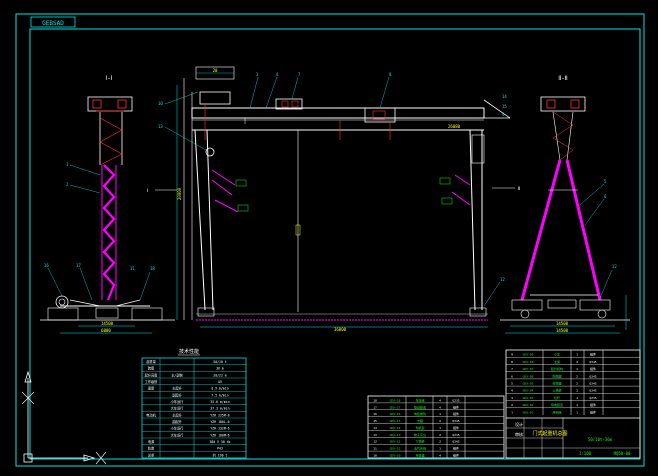 Image resolution: width=658 pixels, height=476 pixels. Describe the element at coordinates (528, 355) in the screenshot. I see `parts-cell: GDX-09` at that location.